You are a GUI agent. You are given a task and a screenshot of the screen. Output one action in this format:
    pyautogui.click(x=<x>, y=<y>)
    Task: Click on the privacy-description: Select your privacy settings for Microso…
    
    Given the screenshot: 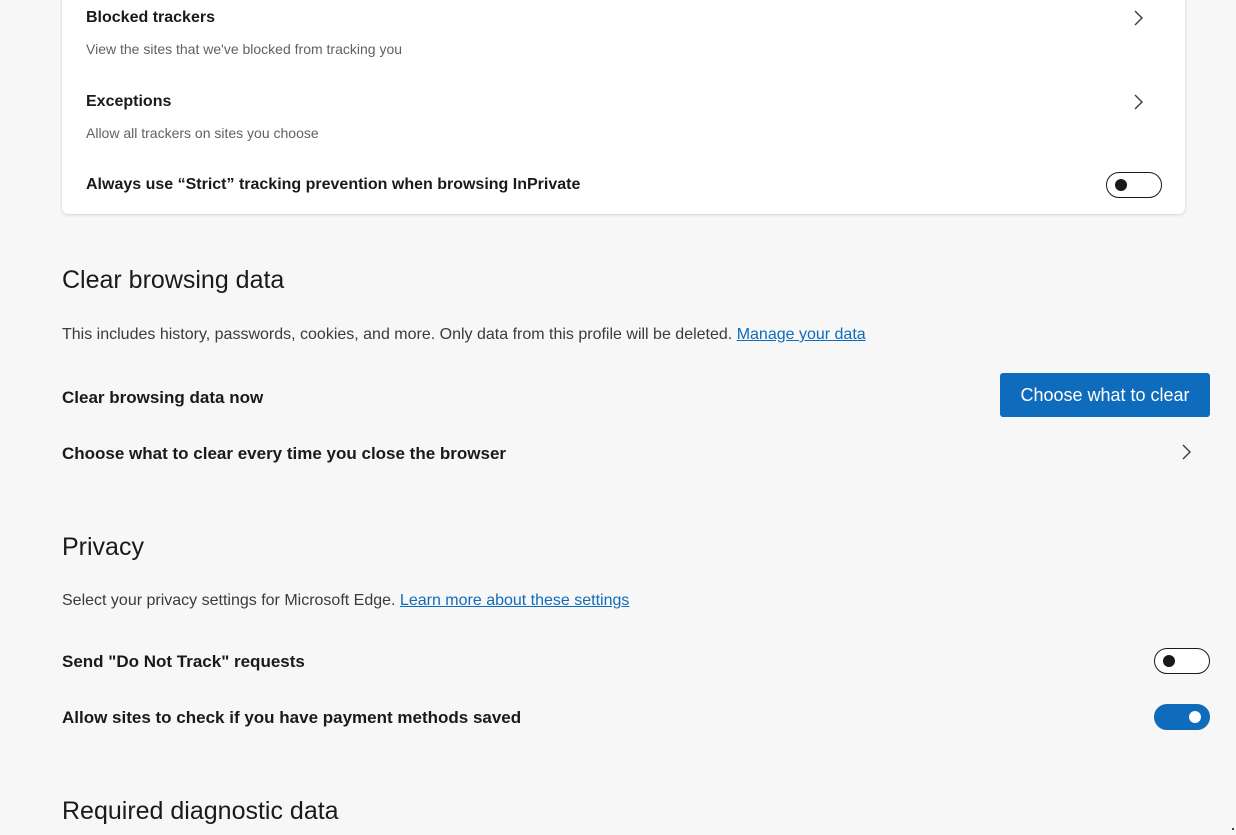 What is the action you would take?
    pyautogui.click(x=345, y=601)
    